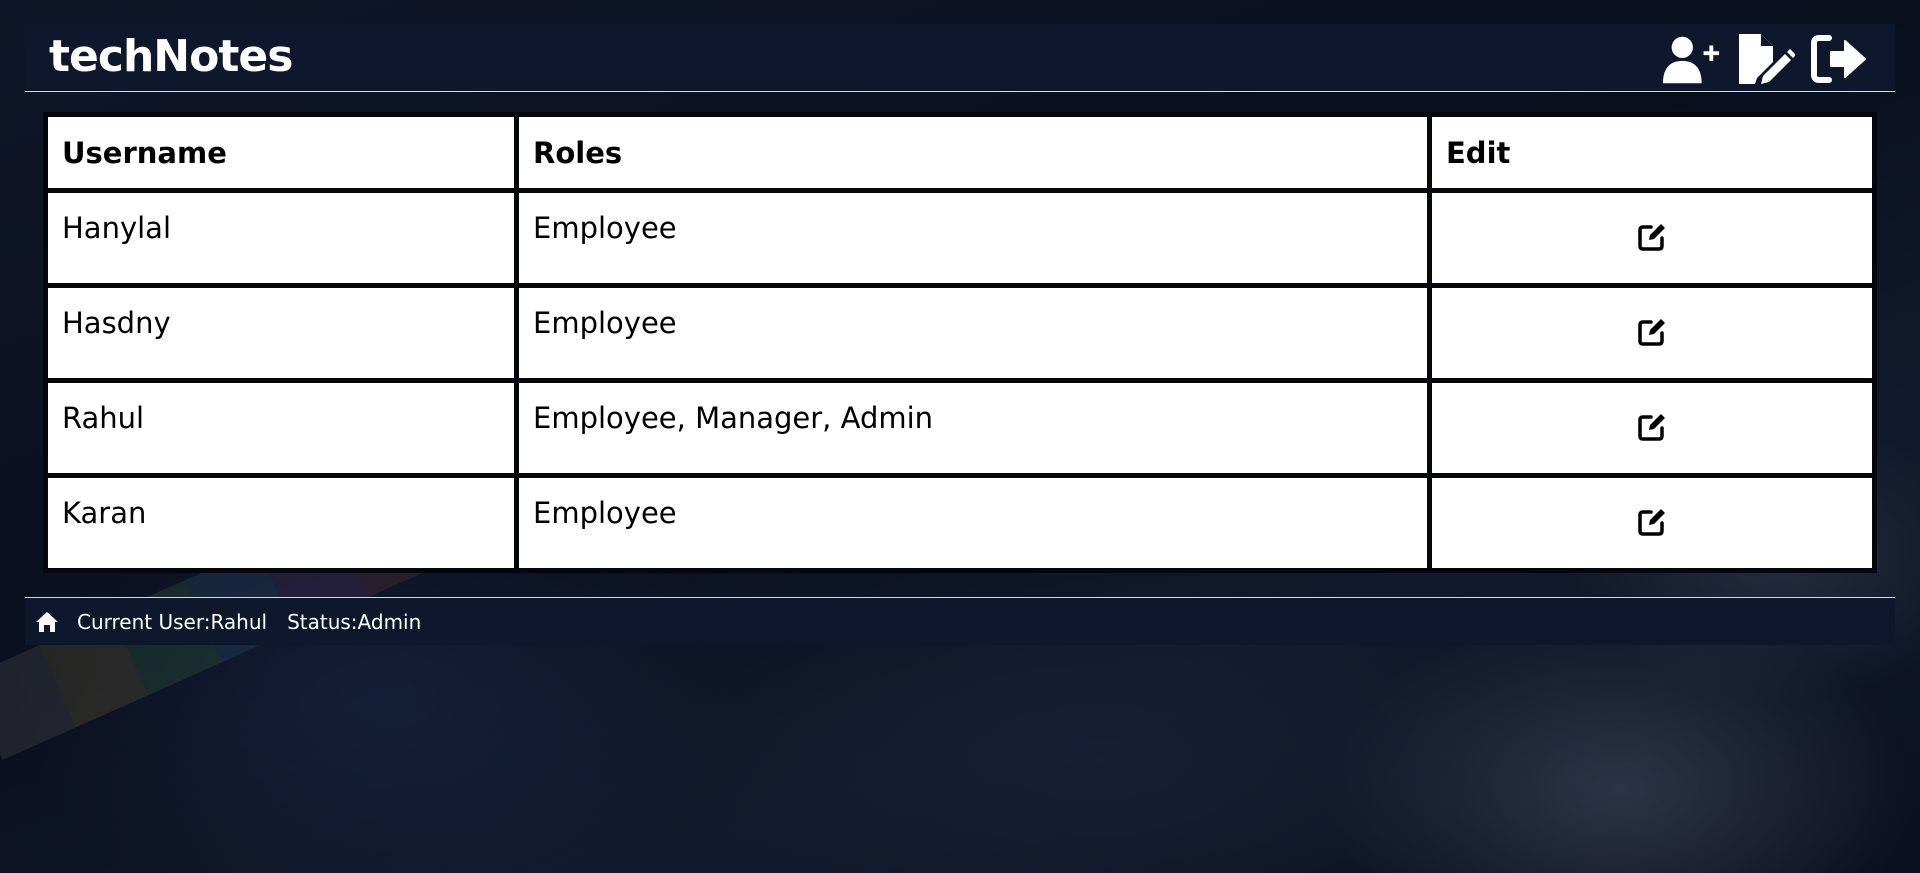 Image resolution: width=1920 pixels, height=873 pixels. I want to click on username-cell: Hanylal, so click(281, 238).